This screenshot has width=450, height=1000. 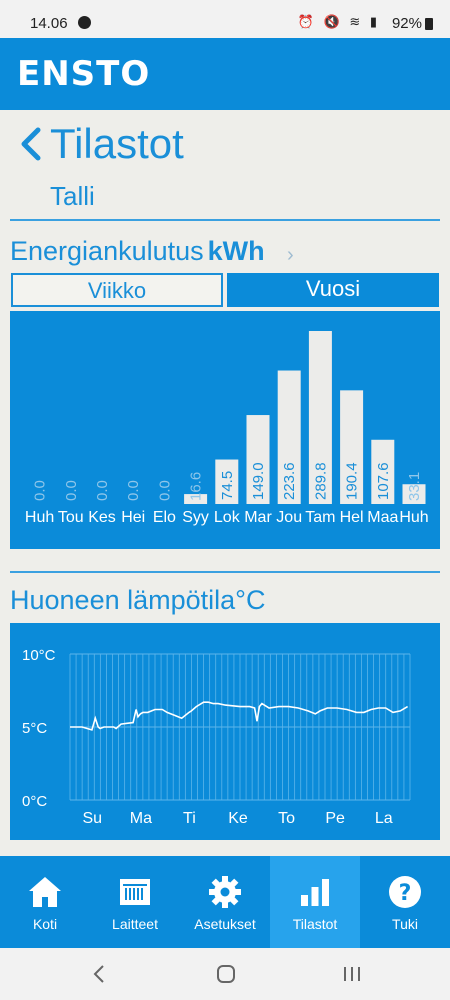 What do you see at coordinates (338, 21) in the screenshot?
I see `system-icons: ⏰ 🔇 ≋ ▮` at bounding box center [338, 21].